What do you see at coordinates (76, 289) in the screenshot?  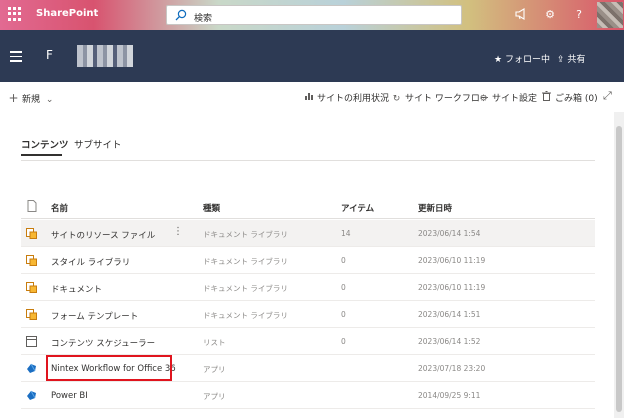 I see `row-name: ドキュメント` at bounding box center [76, 289].